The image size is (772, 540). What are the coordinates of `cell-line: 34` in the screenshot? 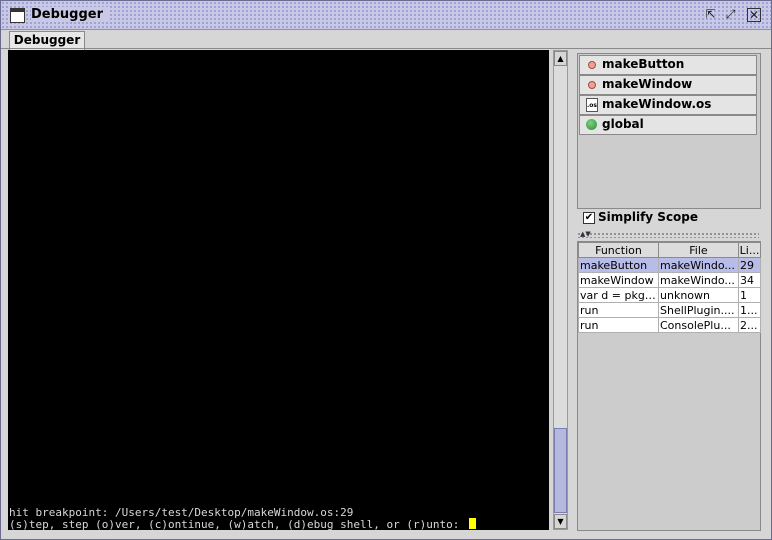 It's located at (749, 280).